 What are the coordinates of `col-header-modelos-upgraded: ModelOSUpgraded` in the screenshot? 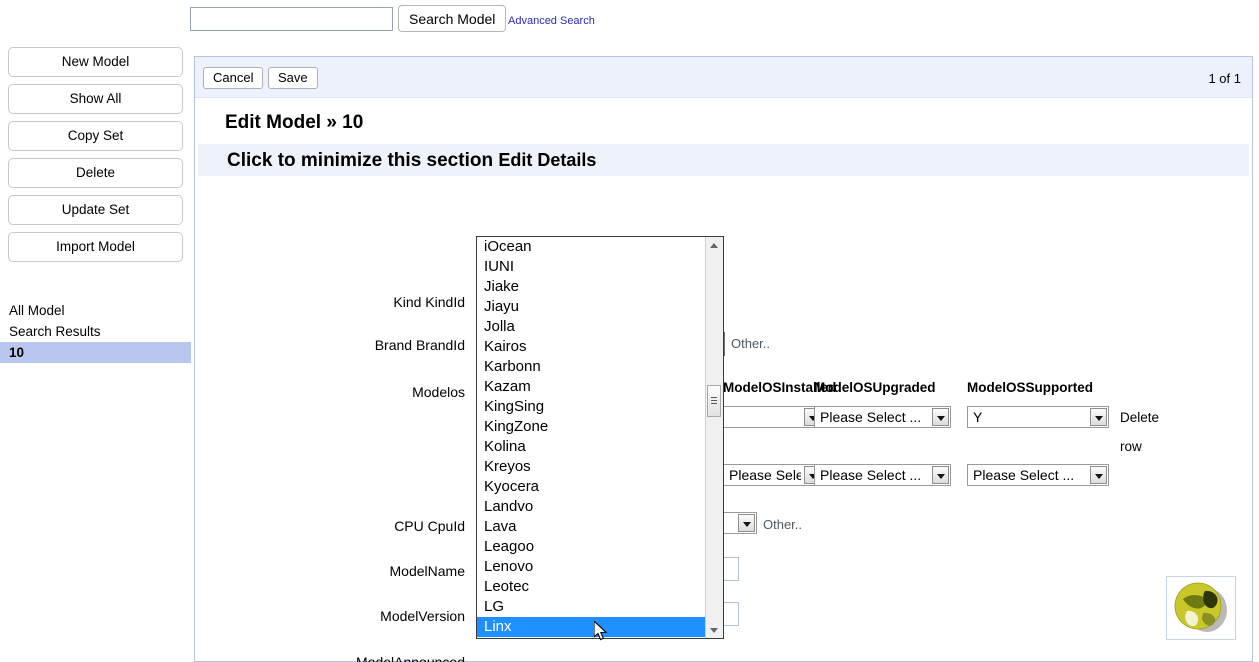 It's located at (875, 387).